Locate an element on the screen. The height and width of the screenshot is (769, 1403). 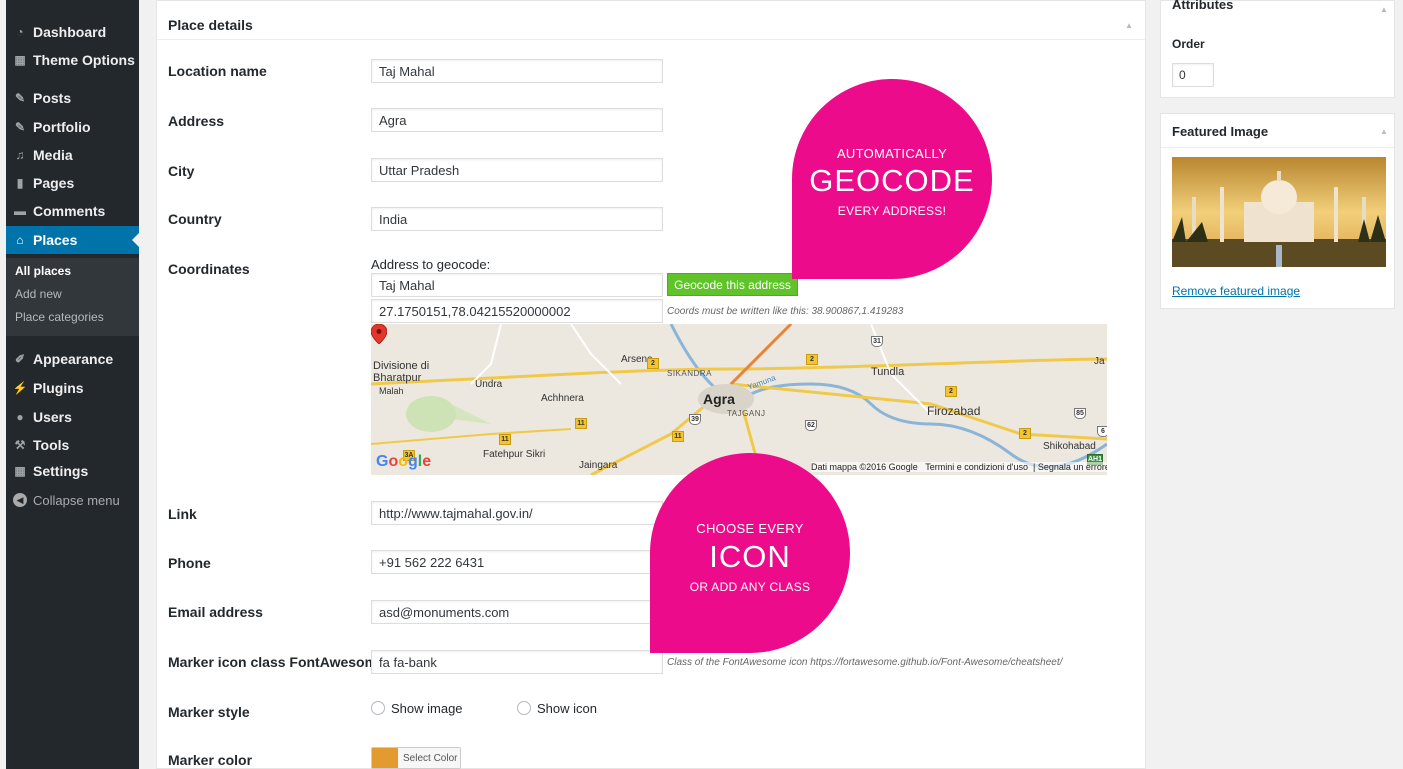
submenu-all-places: All places is located at coordinates (43, 271).